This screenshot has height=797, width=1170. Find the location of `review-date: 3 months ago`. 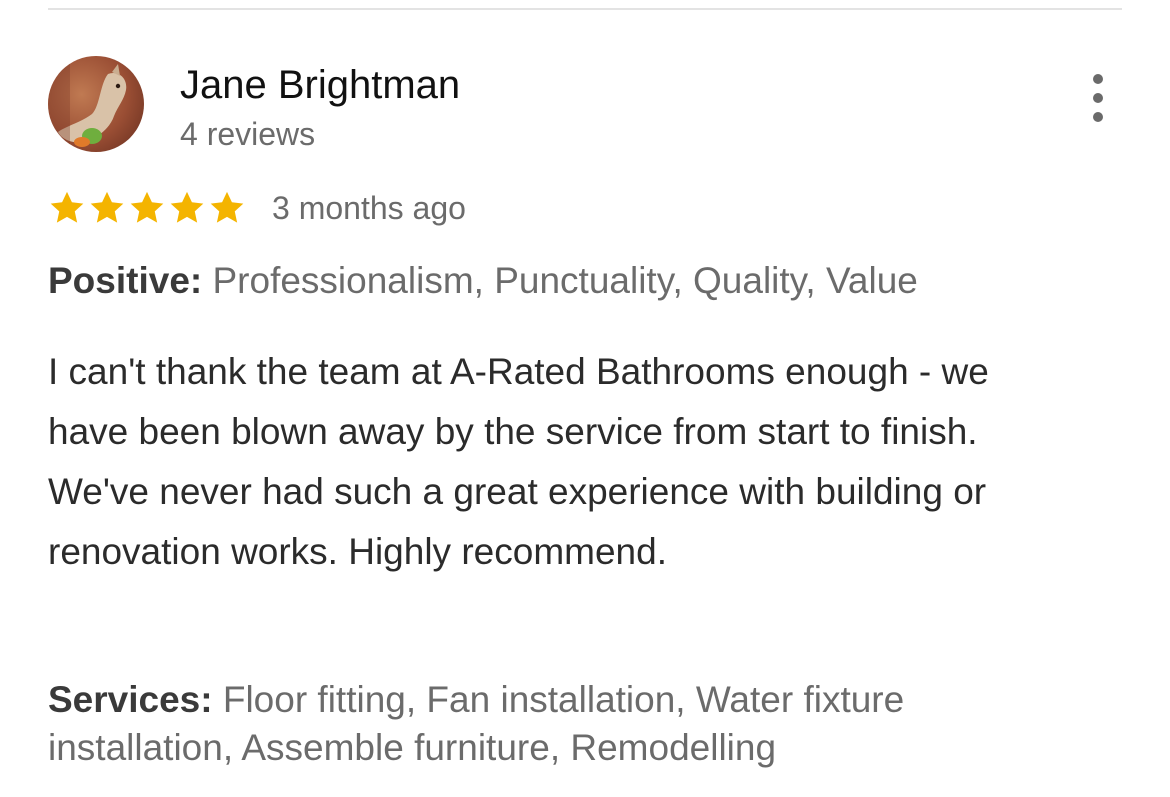

review-date: 3 months ago is located at coordinates (369, 208).